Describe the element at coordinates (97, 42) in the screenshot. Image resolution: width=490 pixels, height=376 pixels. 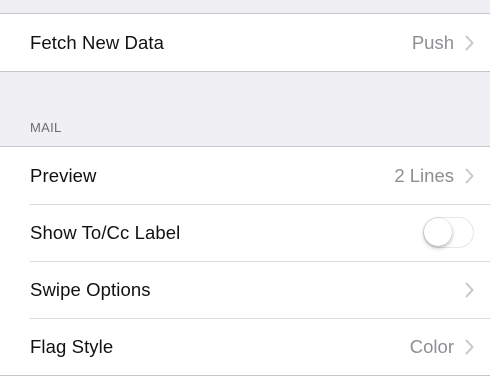
I see `fetch-new-data-label: Fetch New Data` at that location.